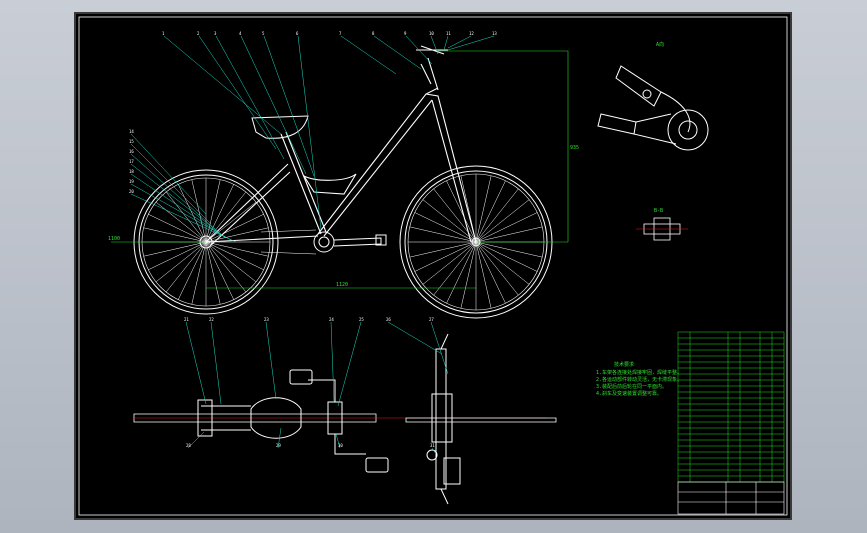 Image resolution: width=867 pixels, height=533 pixels. Describe the element at coordinates (297, 33) in the screenshot. I see `part-label: 6` at that location.